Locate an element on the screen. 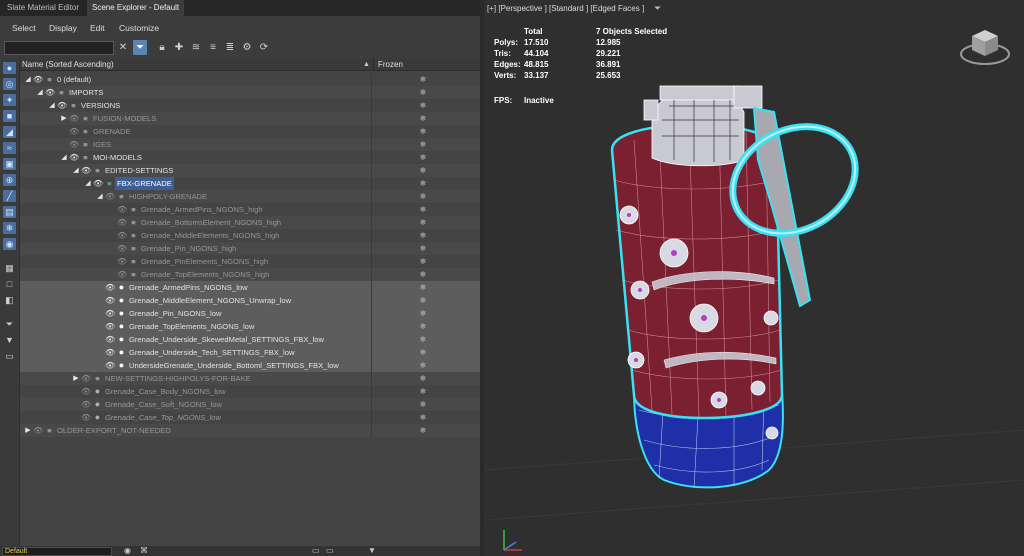  display-lights-icon: ✦ is located at coordinates (9, 100).